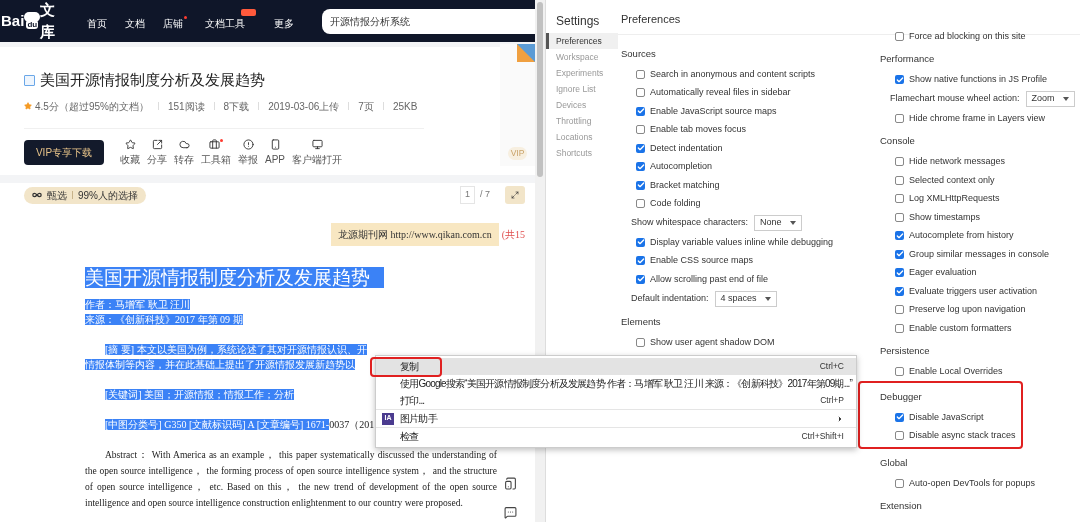  What do you see at coordinates (967, 36) in the screenshot?
I see `checkbox-label: Force ad blocking on this site` at bounding box center [967, 36].